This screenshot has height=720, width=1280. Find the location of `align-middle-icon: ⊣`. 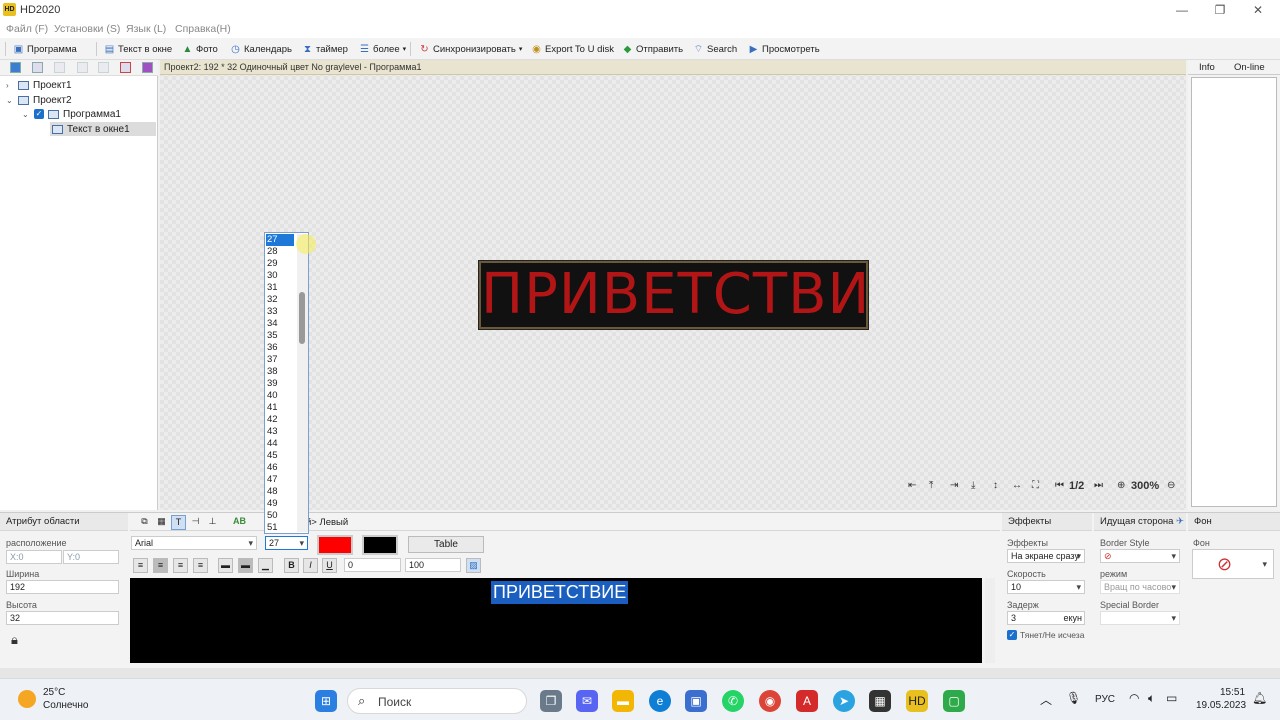

align-middle-icon: ⊣ is located at coordinates (195, 522).